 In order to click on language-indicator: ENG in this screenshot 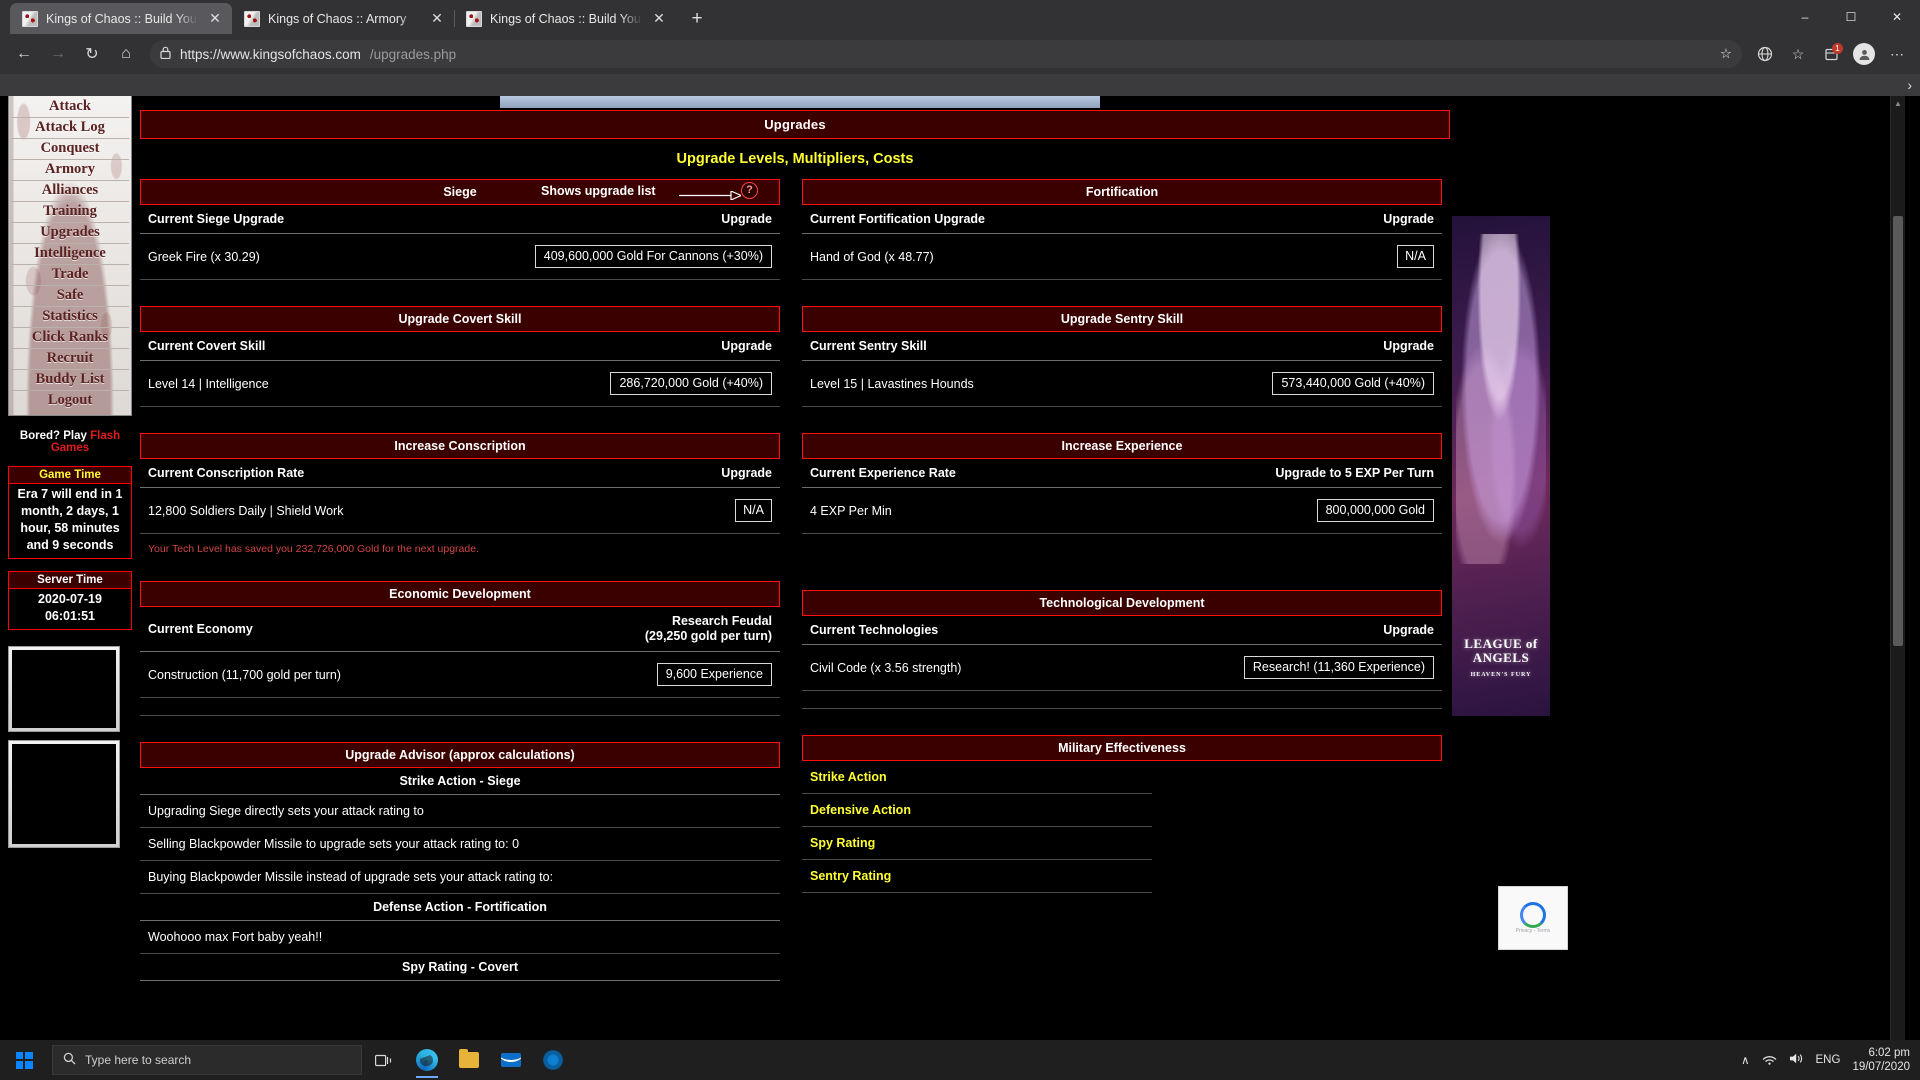, I will do `click(1828, 1060)`.